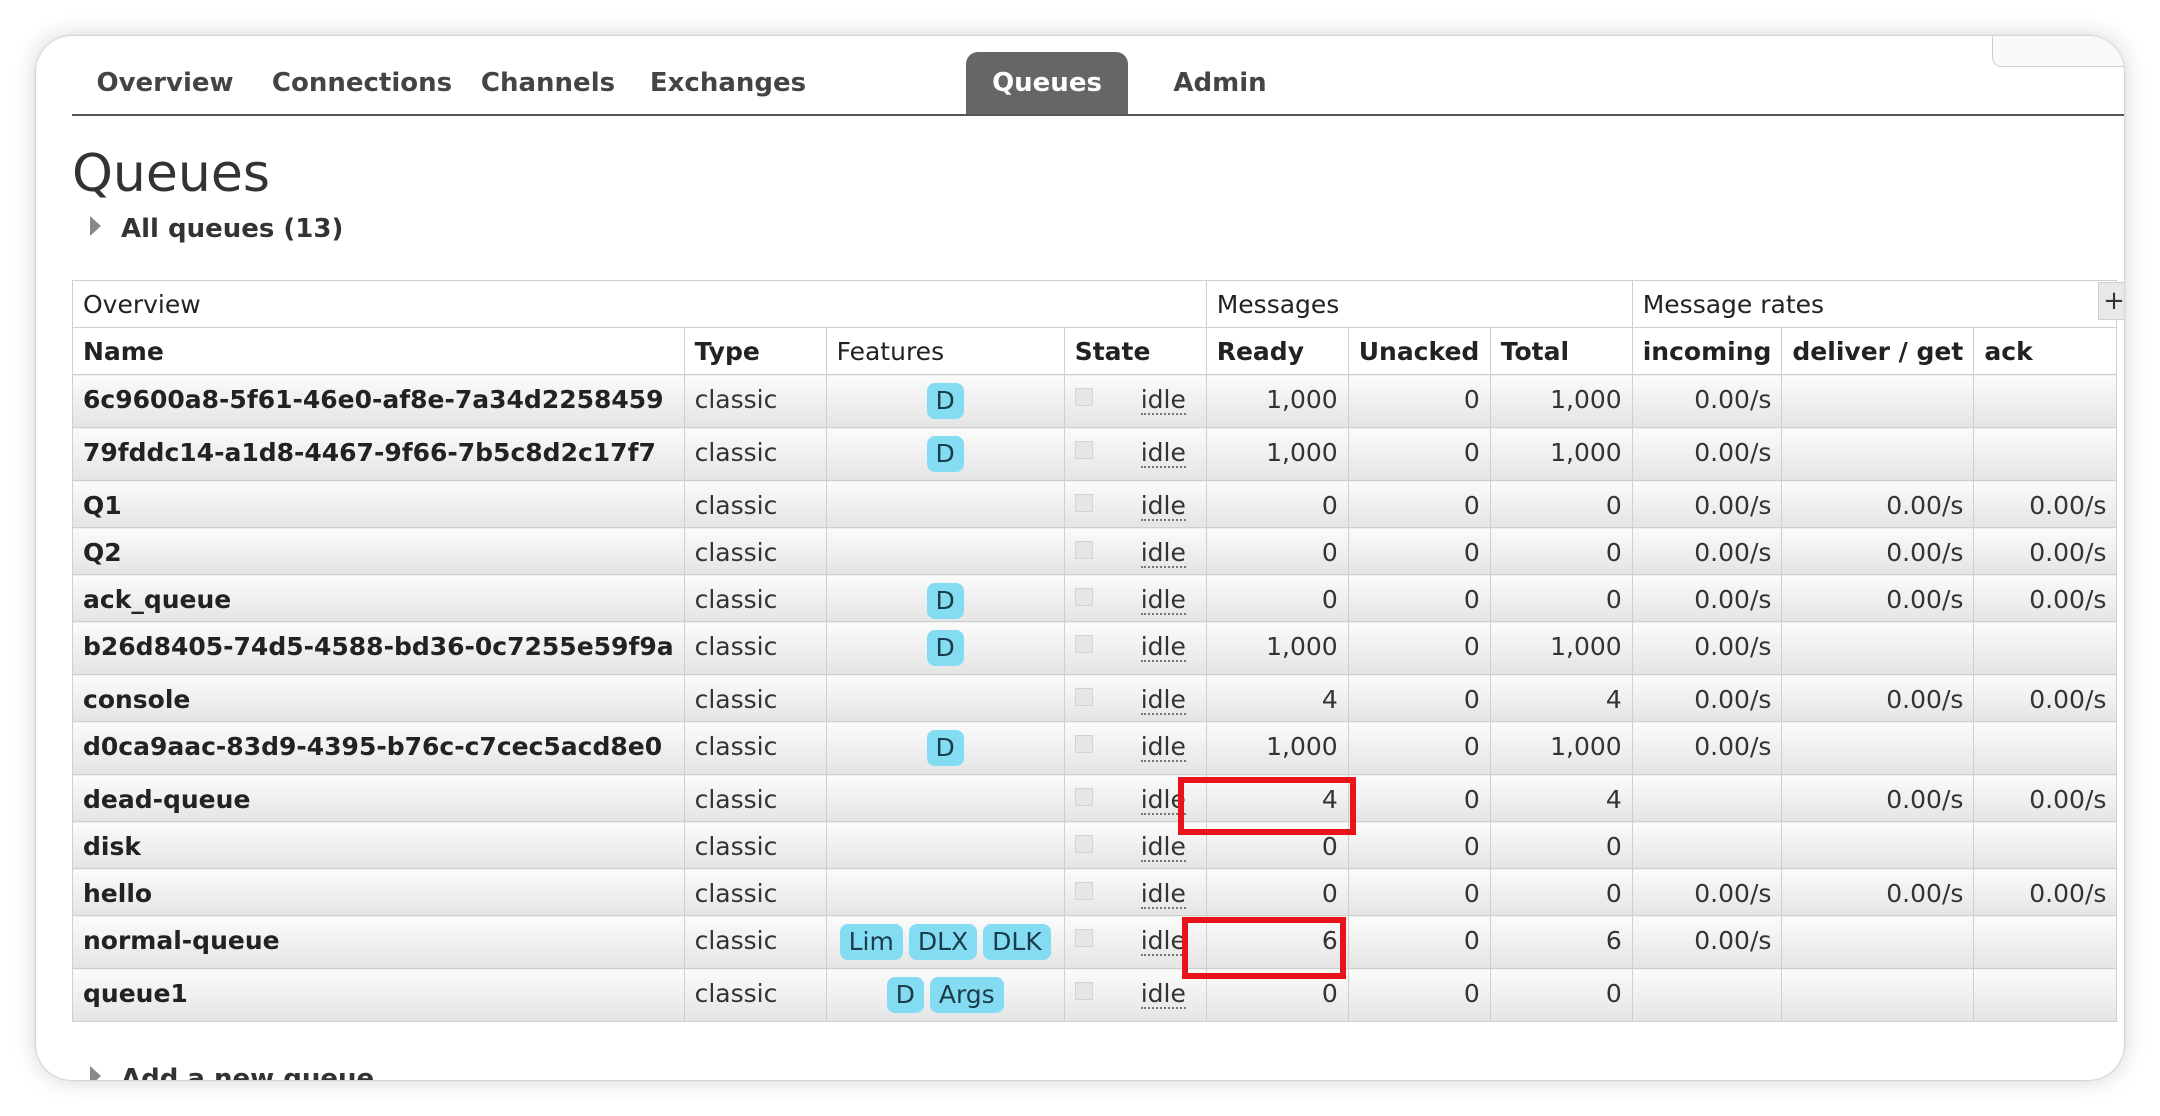 The width and height of the screenshot is (2160, 1116). Describe the element at coordinates (755, 351) in the screenshot. I see `col-type: Type` at that location.